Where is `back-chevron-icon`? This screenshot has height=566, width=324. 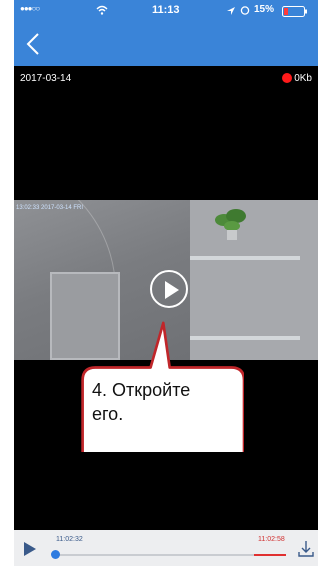
back-chevron-icon is located at coordinates (34, 44).